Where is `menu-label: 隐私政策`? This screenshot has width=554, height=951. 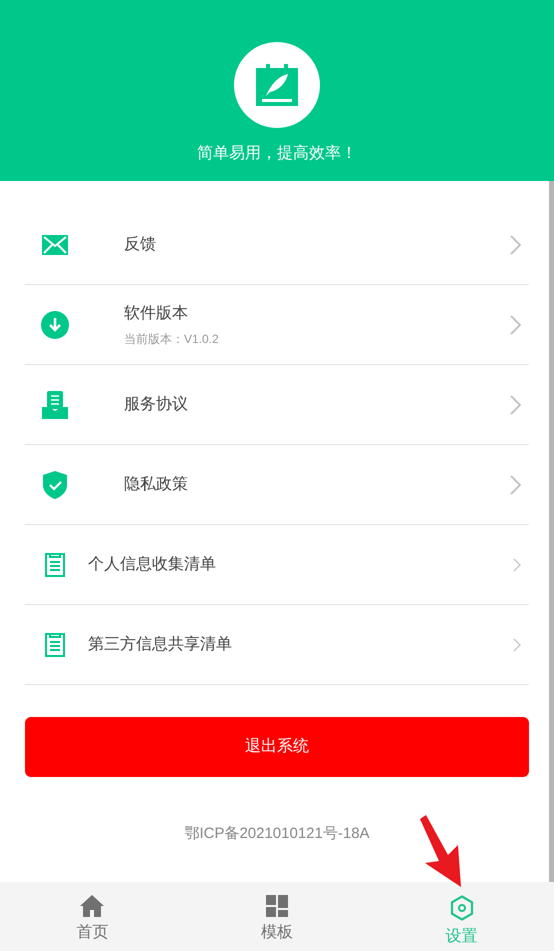 menu-label: 隐私政策 is located at coordinates (156, 484).